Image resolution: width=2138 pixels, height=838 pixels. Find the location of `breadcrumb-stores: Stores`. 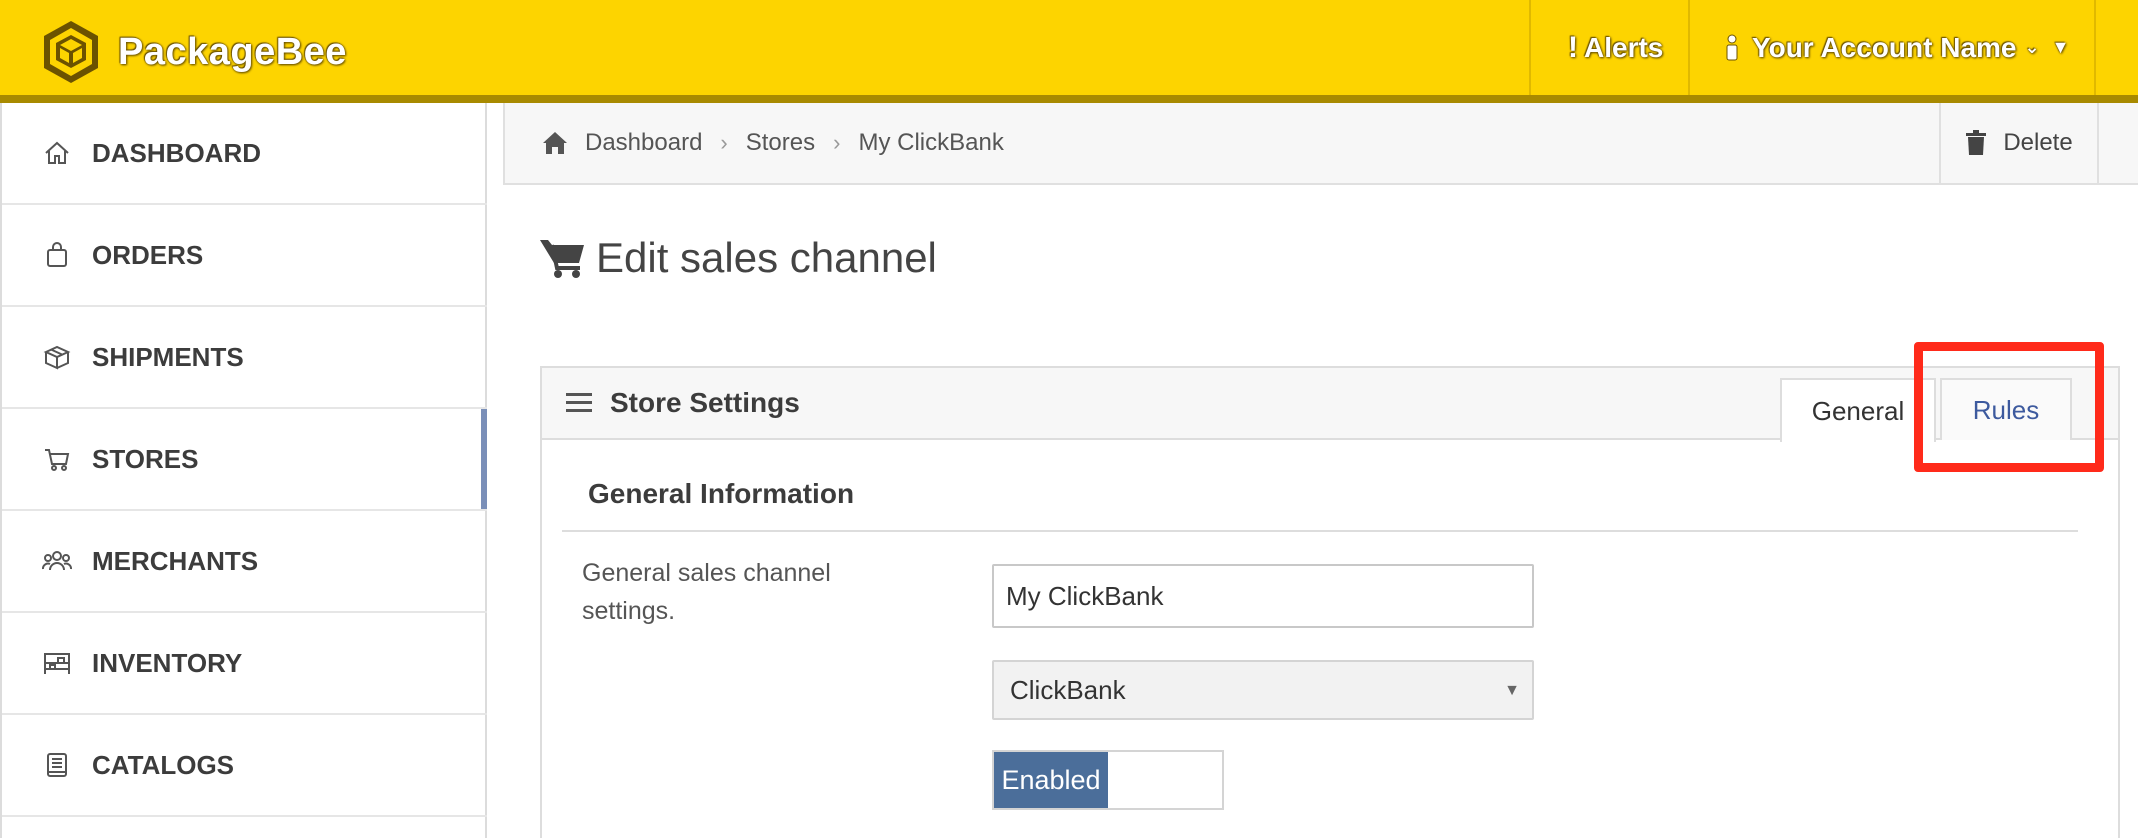

breadcrumb-stores: Stores is located at coordinates (780, 143).